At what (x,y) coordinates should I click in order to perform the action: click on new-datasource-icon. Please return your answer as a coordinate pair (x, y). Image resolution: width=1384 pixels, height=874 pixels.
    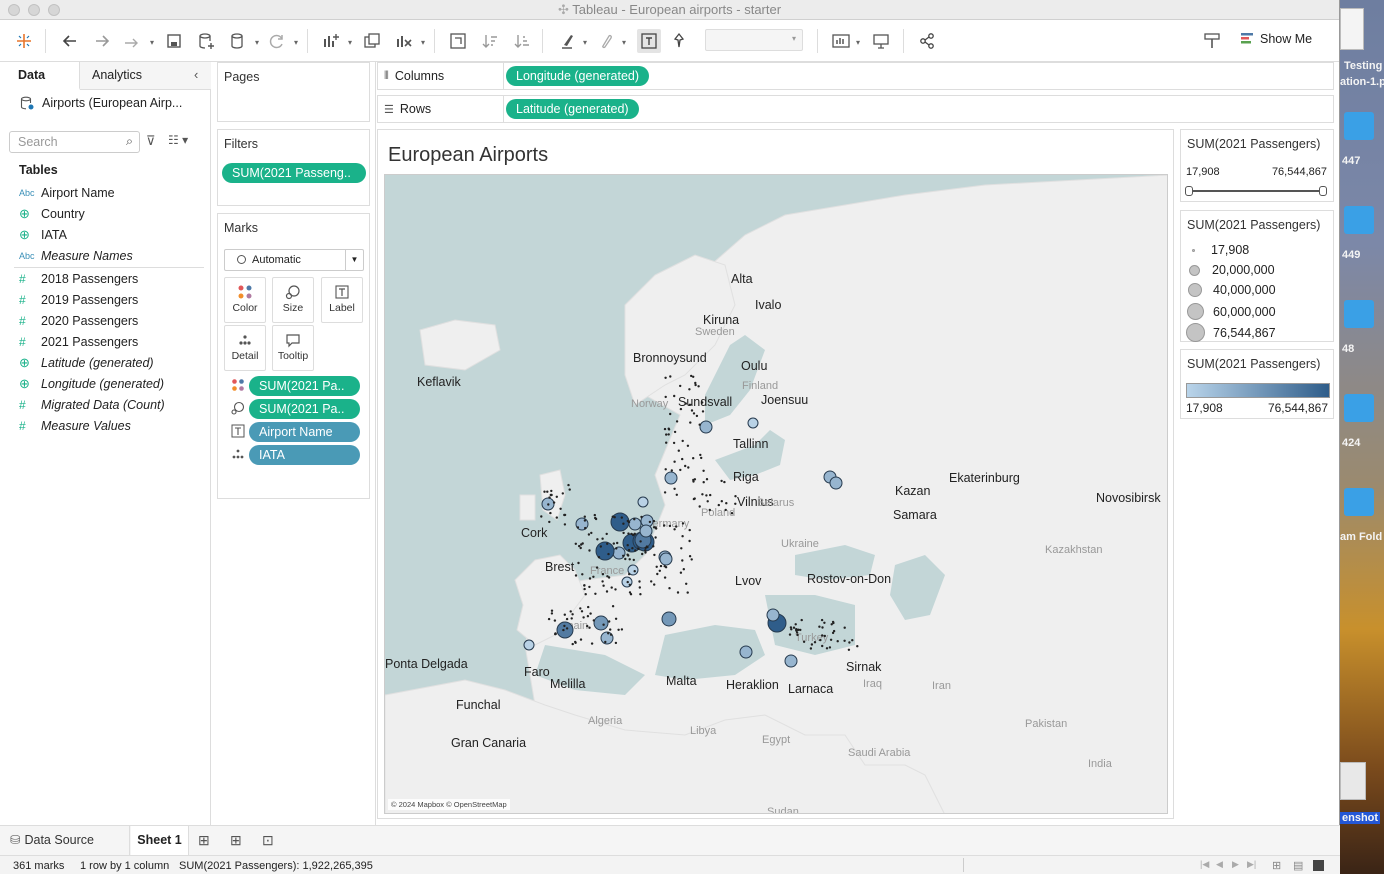
    Looking at the image, I should click on (206, 41).